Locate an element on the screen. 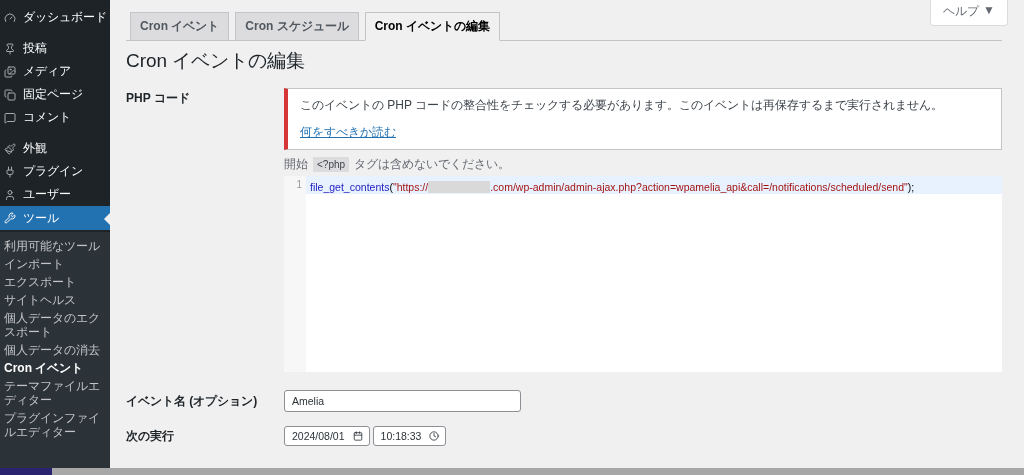 The height and width of the screenshot is (475, 1024). submenu-item: Cron イベント is located at coordinates (55, 368).